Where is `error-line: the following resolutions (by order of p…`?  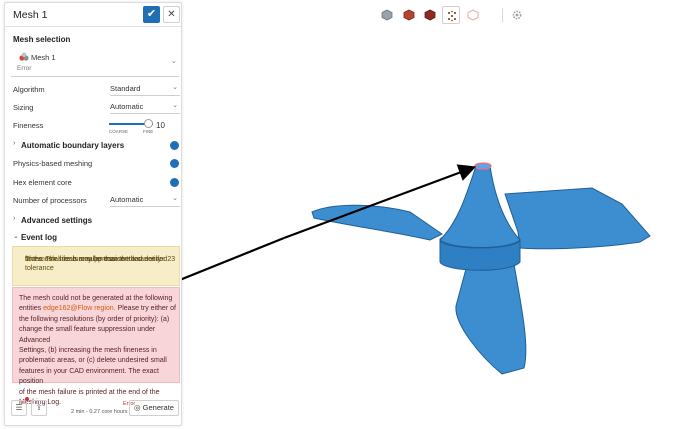
error-line: the following resolutions (by order of p… is located at coordinates (94, 319).